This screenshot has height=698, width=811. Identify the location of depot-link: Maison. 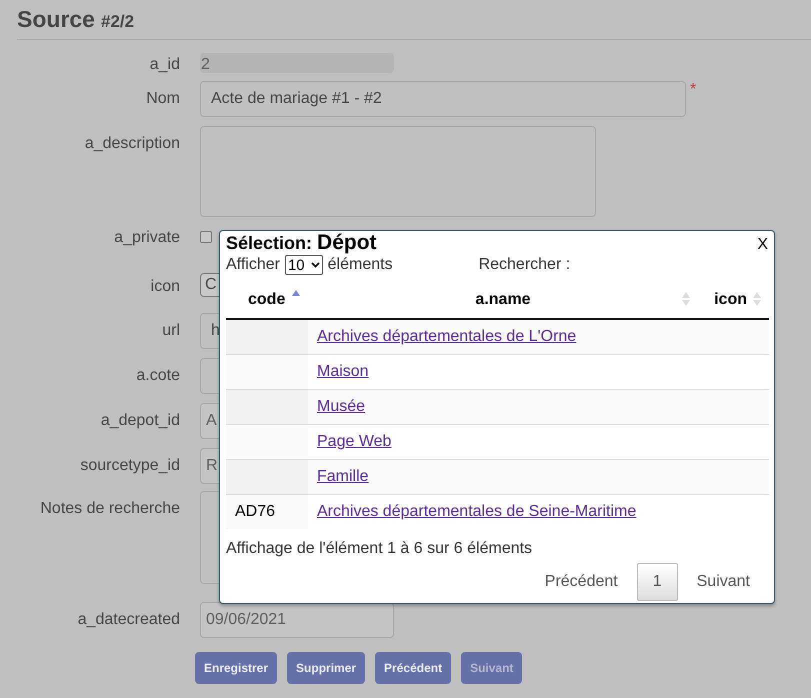
(343, 372).